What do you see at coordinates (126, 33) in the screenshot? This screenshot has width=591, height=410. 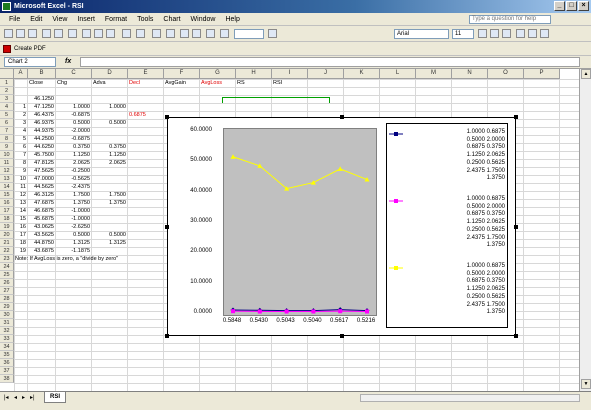 I see `undo-icon` at bounding box center [126, 33].